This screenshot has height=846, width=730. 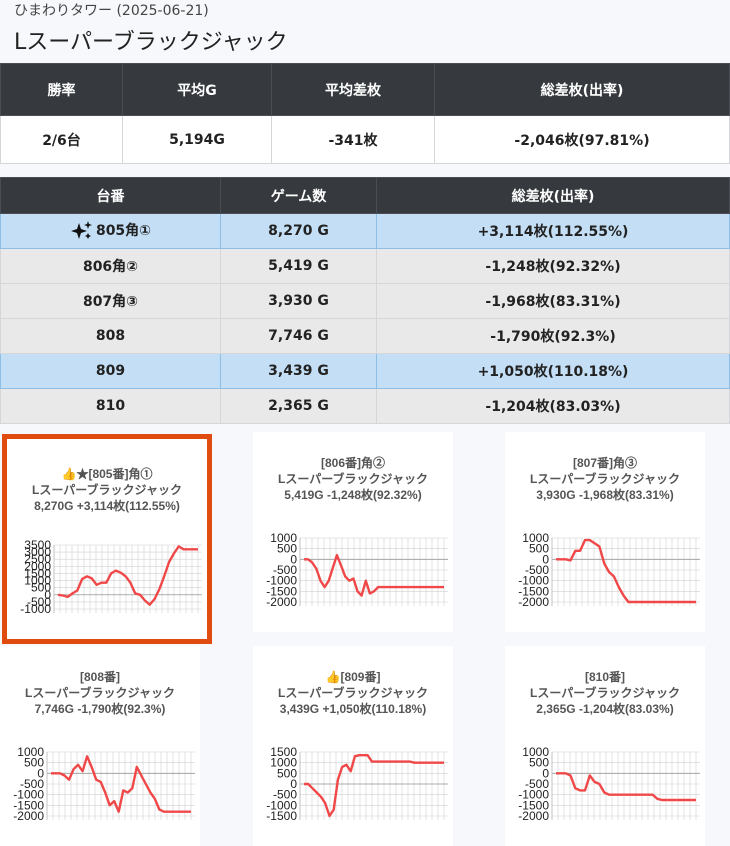 What do you see at coordinates (298, 231) in the screenshot?
I see `game-count-cell: 8,270 G` at bounding box center [298, 231].